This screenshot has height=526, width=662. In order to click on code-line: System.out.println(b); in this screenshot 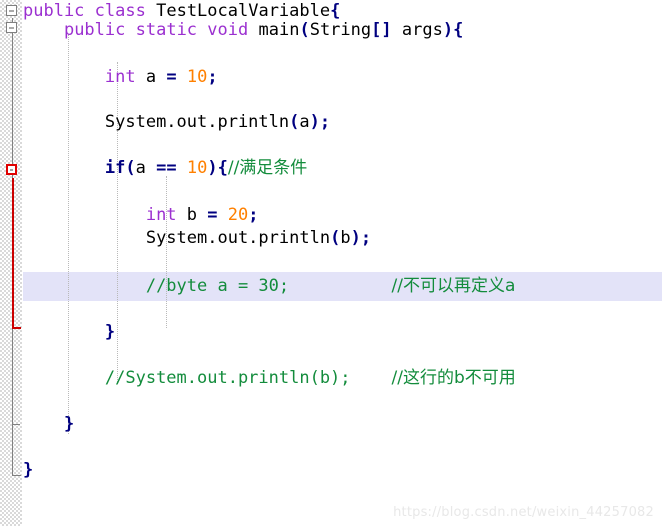, I will do `click(342, 238)`.